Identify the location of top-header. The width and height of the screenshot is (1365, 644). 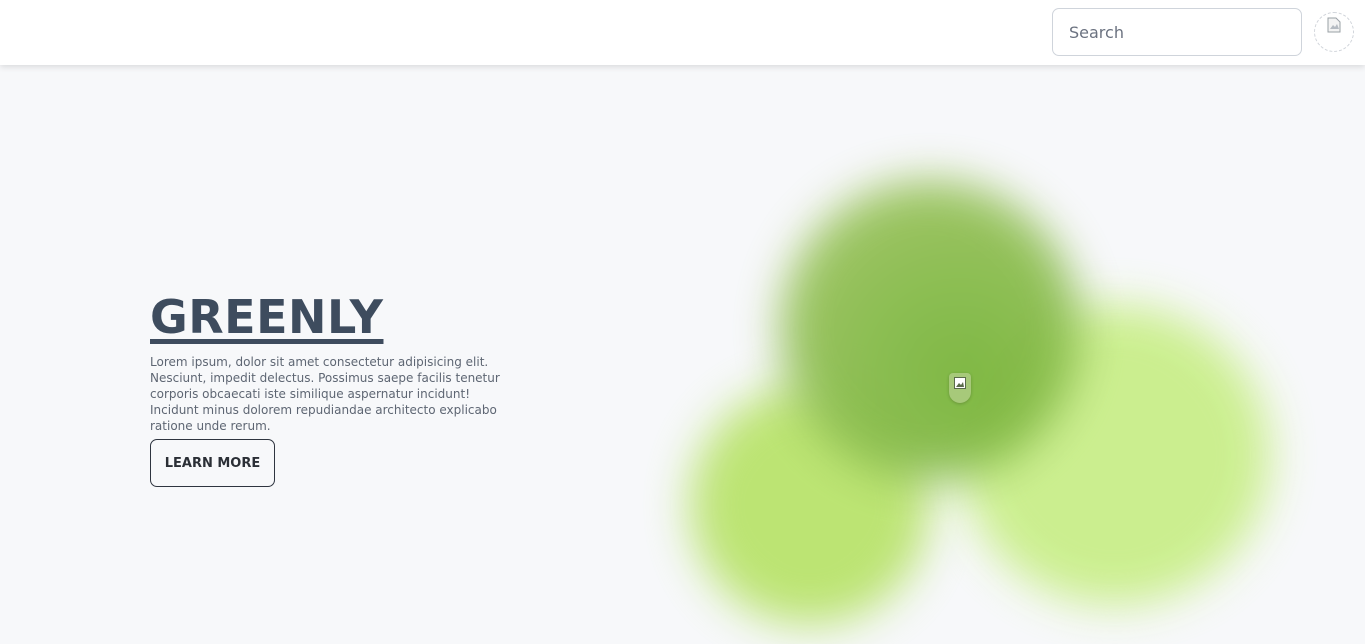
(682, 32).